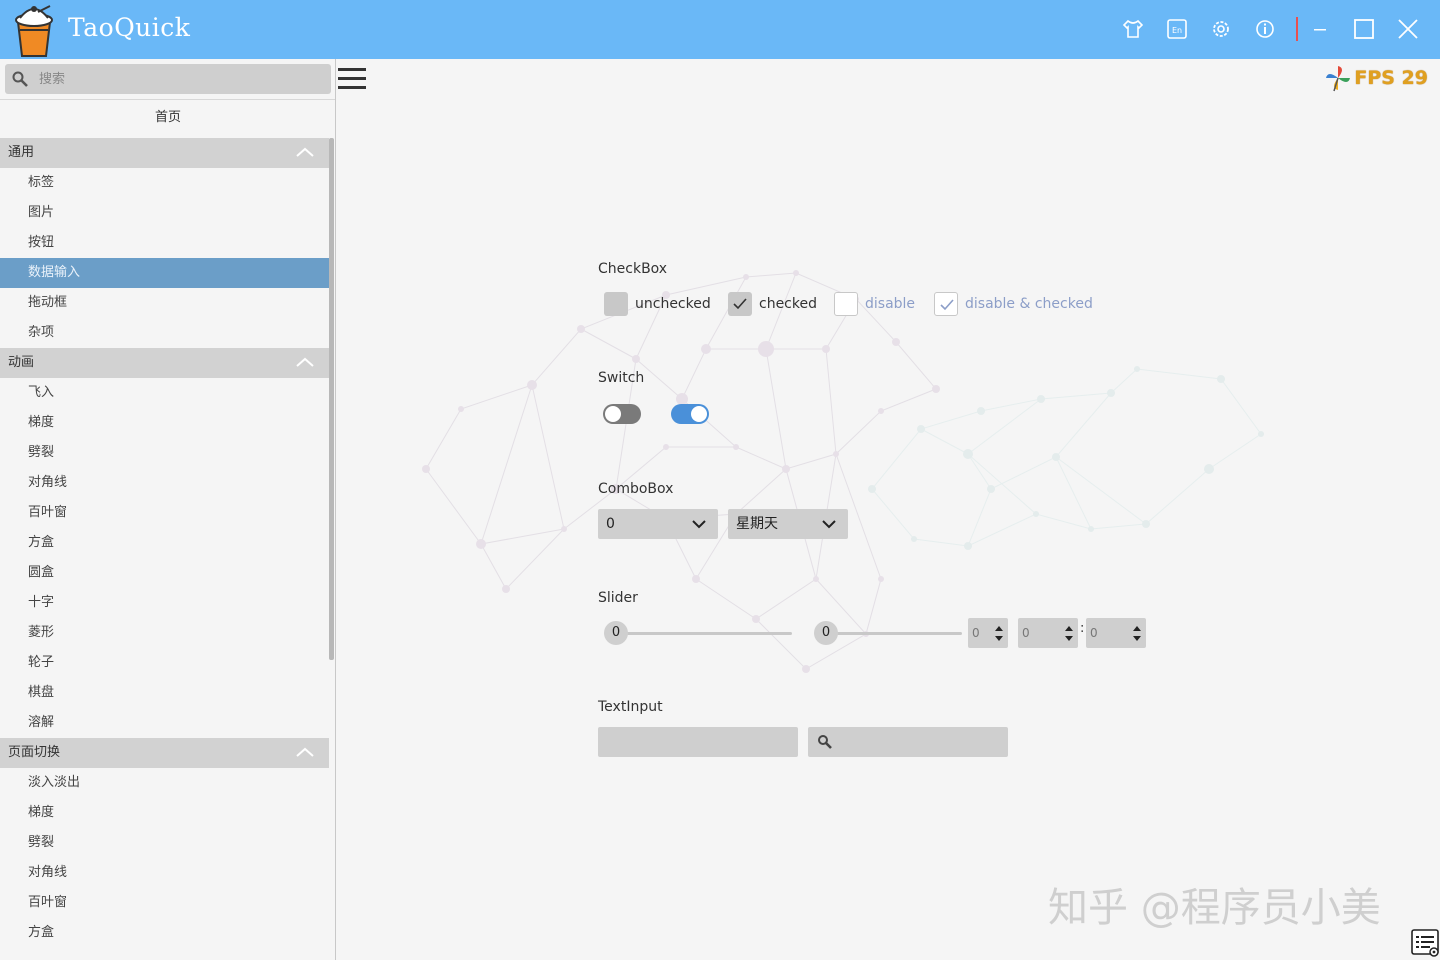  Describe the element at coordinates (1116, 633) in the screenshot. I see `spinbox-3: 0` at that location.